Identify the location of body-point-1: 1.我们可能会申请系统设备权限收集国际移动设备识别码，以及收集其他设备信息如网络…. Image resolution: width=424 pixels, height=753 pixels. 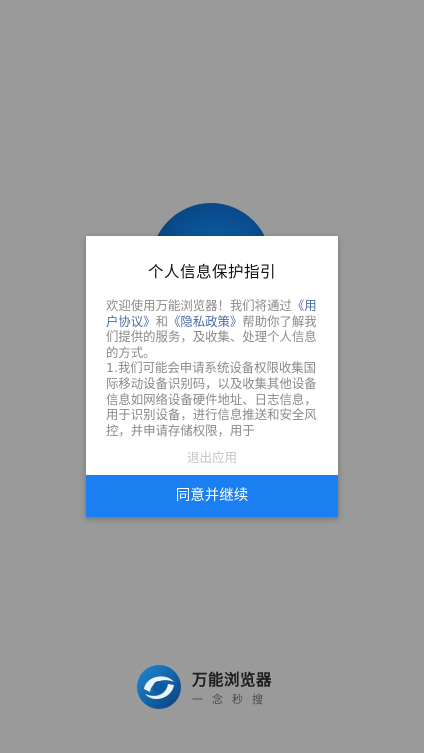
(211, 399).